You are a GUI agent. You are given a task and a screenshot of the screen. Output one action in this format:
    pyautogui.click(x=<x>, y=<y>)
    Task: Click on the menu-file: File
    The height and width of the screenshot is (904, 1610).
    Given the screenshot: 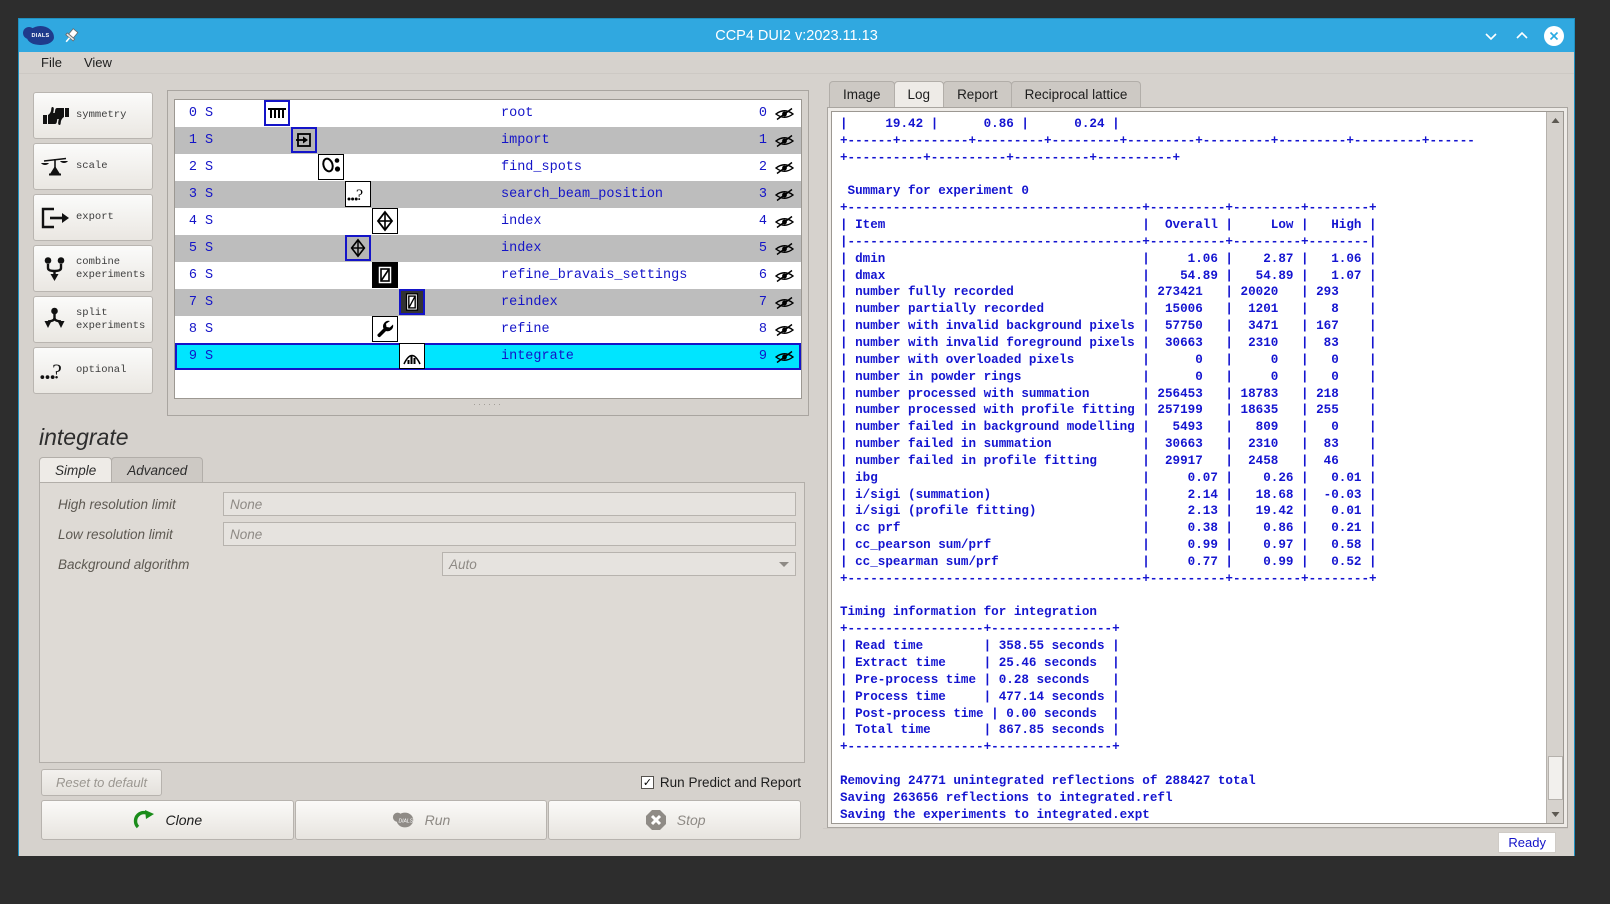 What is the action you would take?
    pyautogui.click(x=51, y=62)
    